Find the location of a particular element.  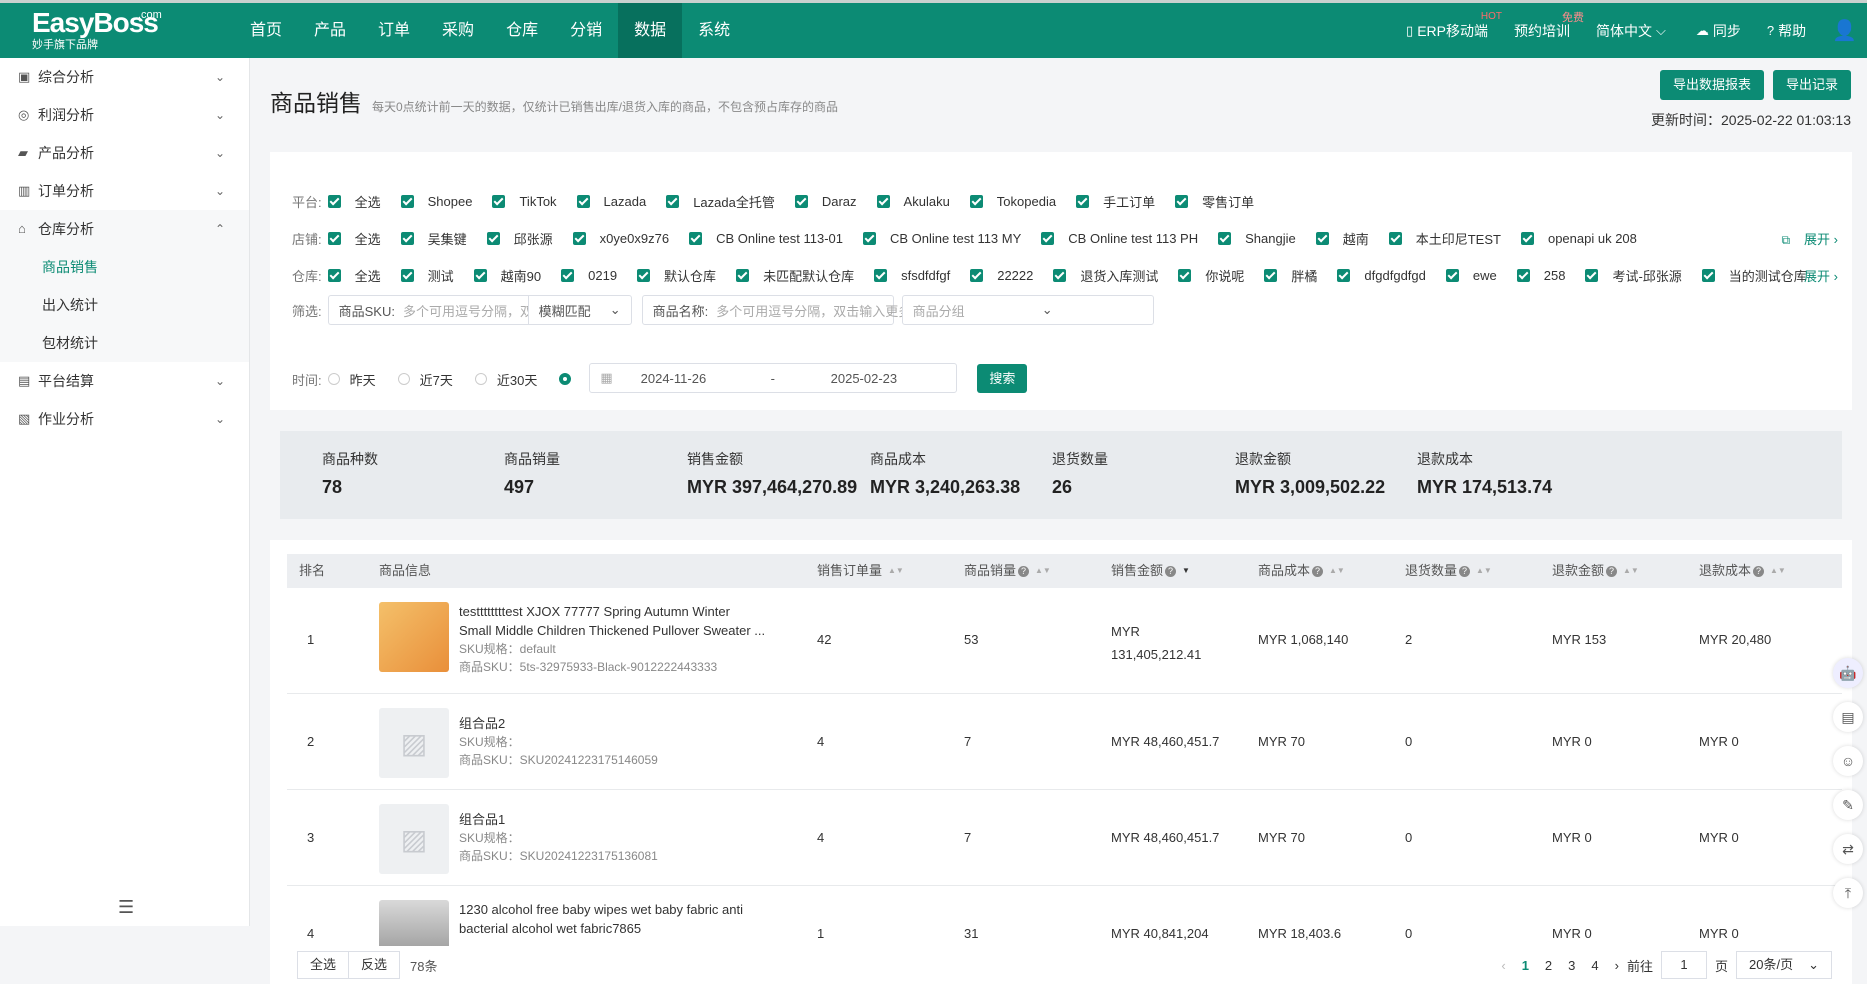

checkbox-warehouses-6: sfsdfdfgf is located at coordinates (912, 275).